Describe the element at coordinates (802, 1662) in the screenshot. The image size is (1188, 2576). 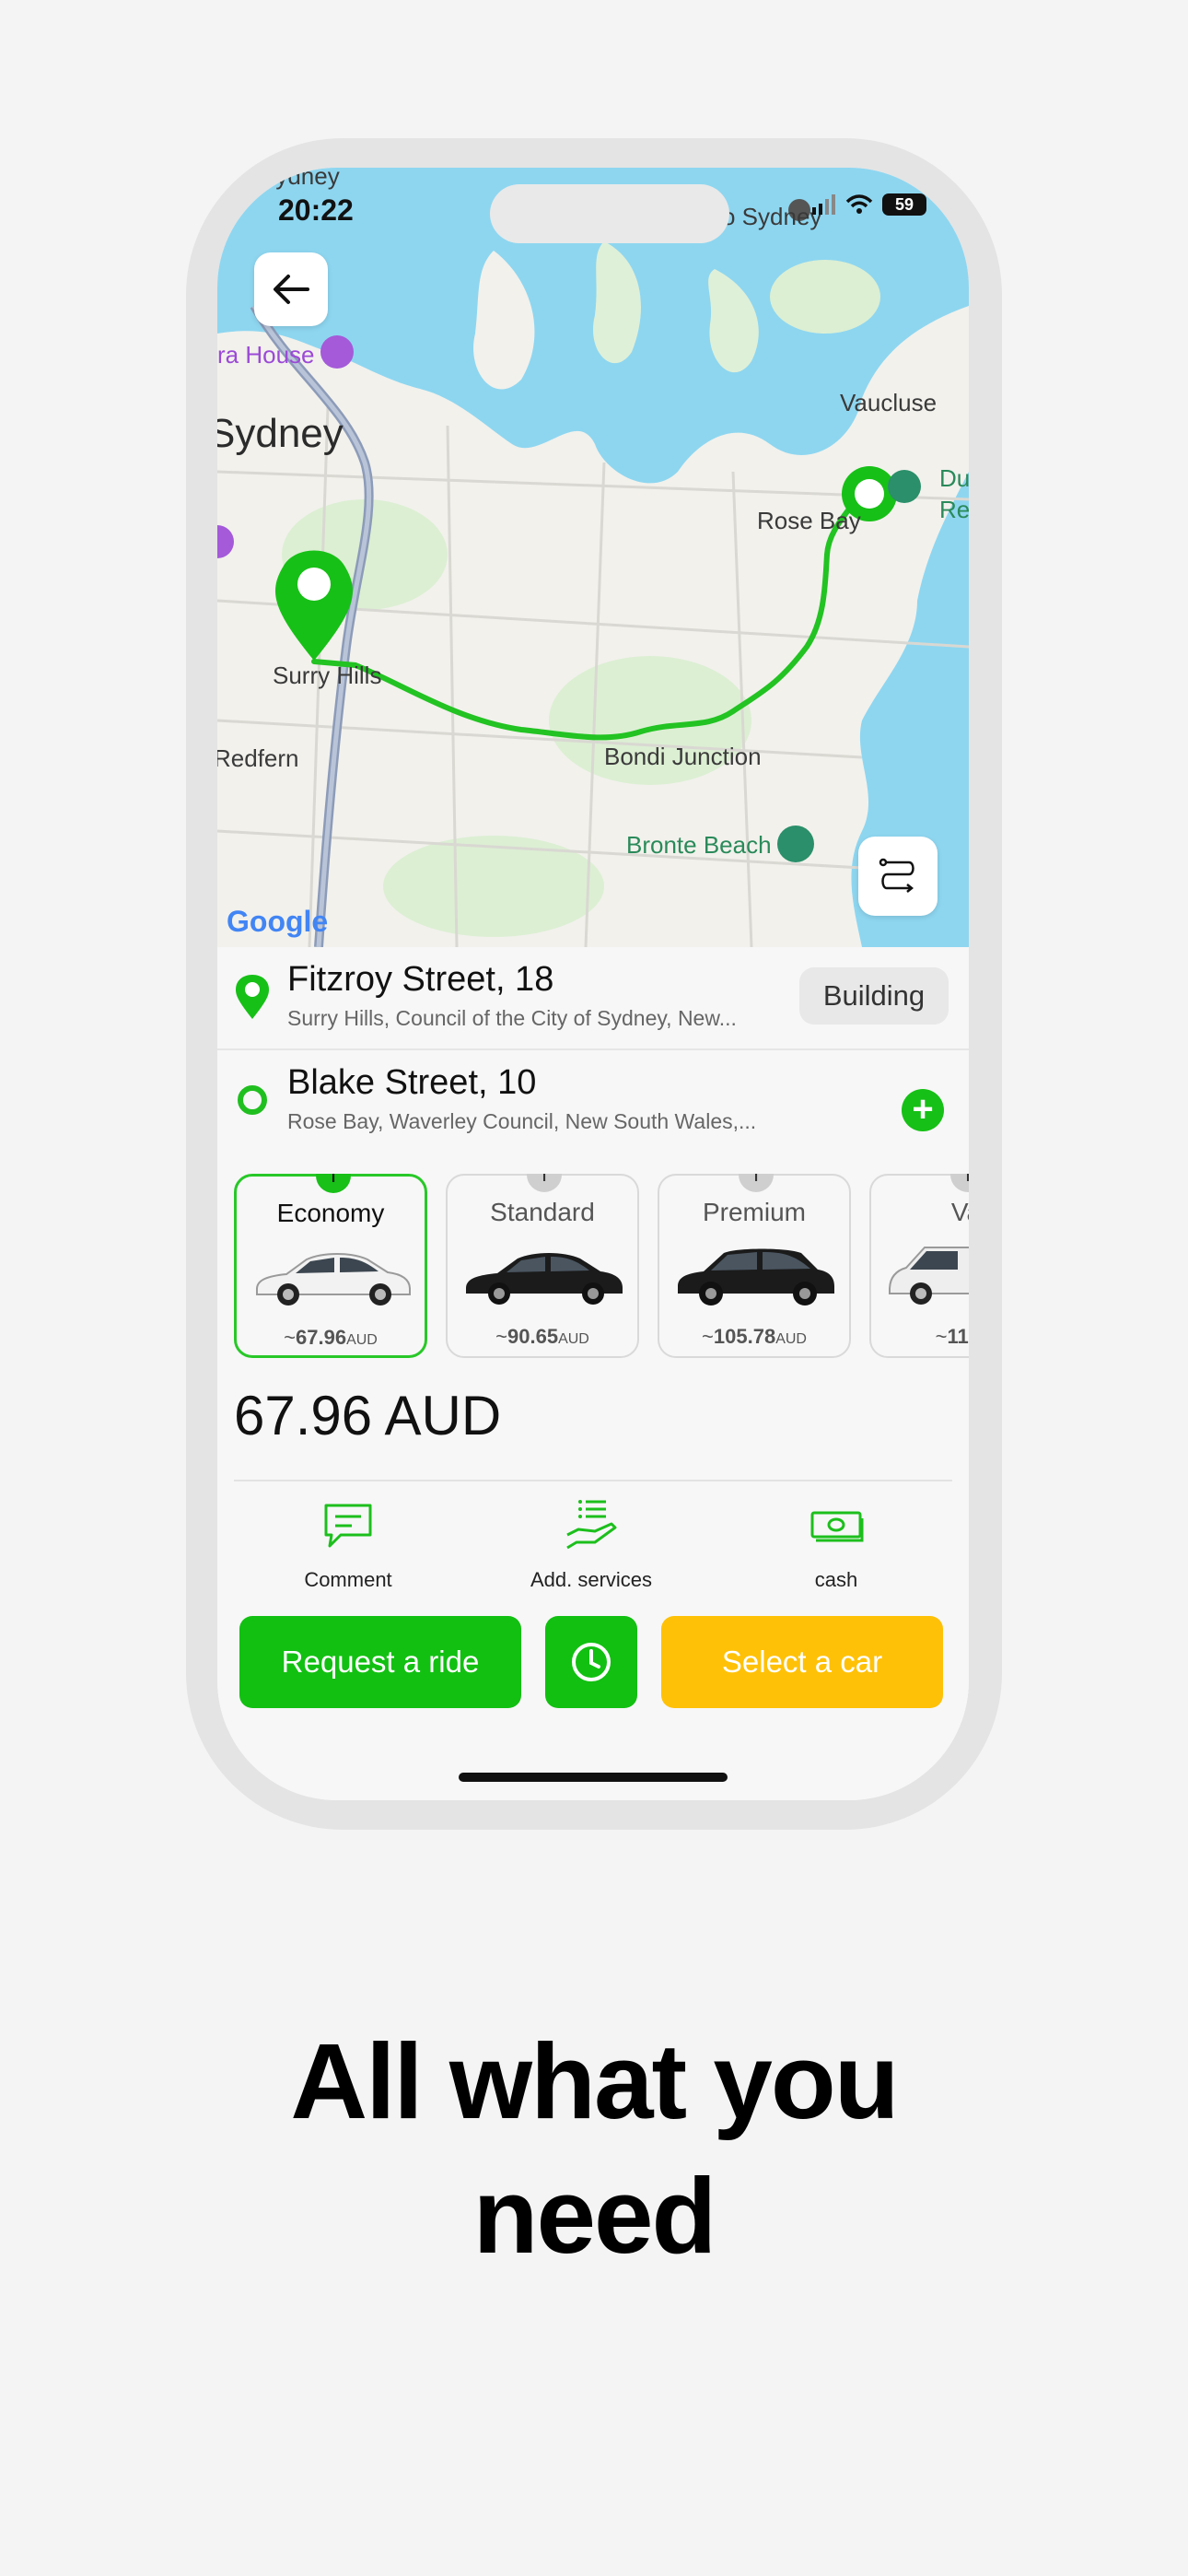
I see `select-car-button: Select a car` at that location.